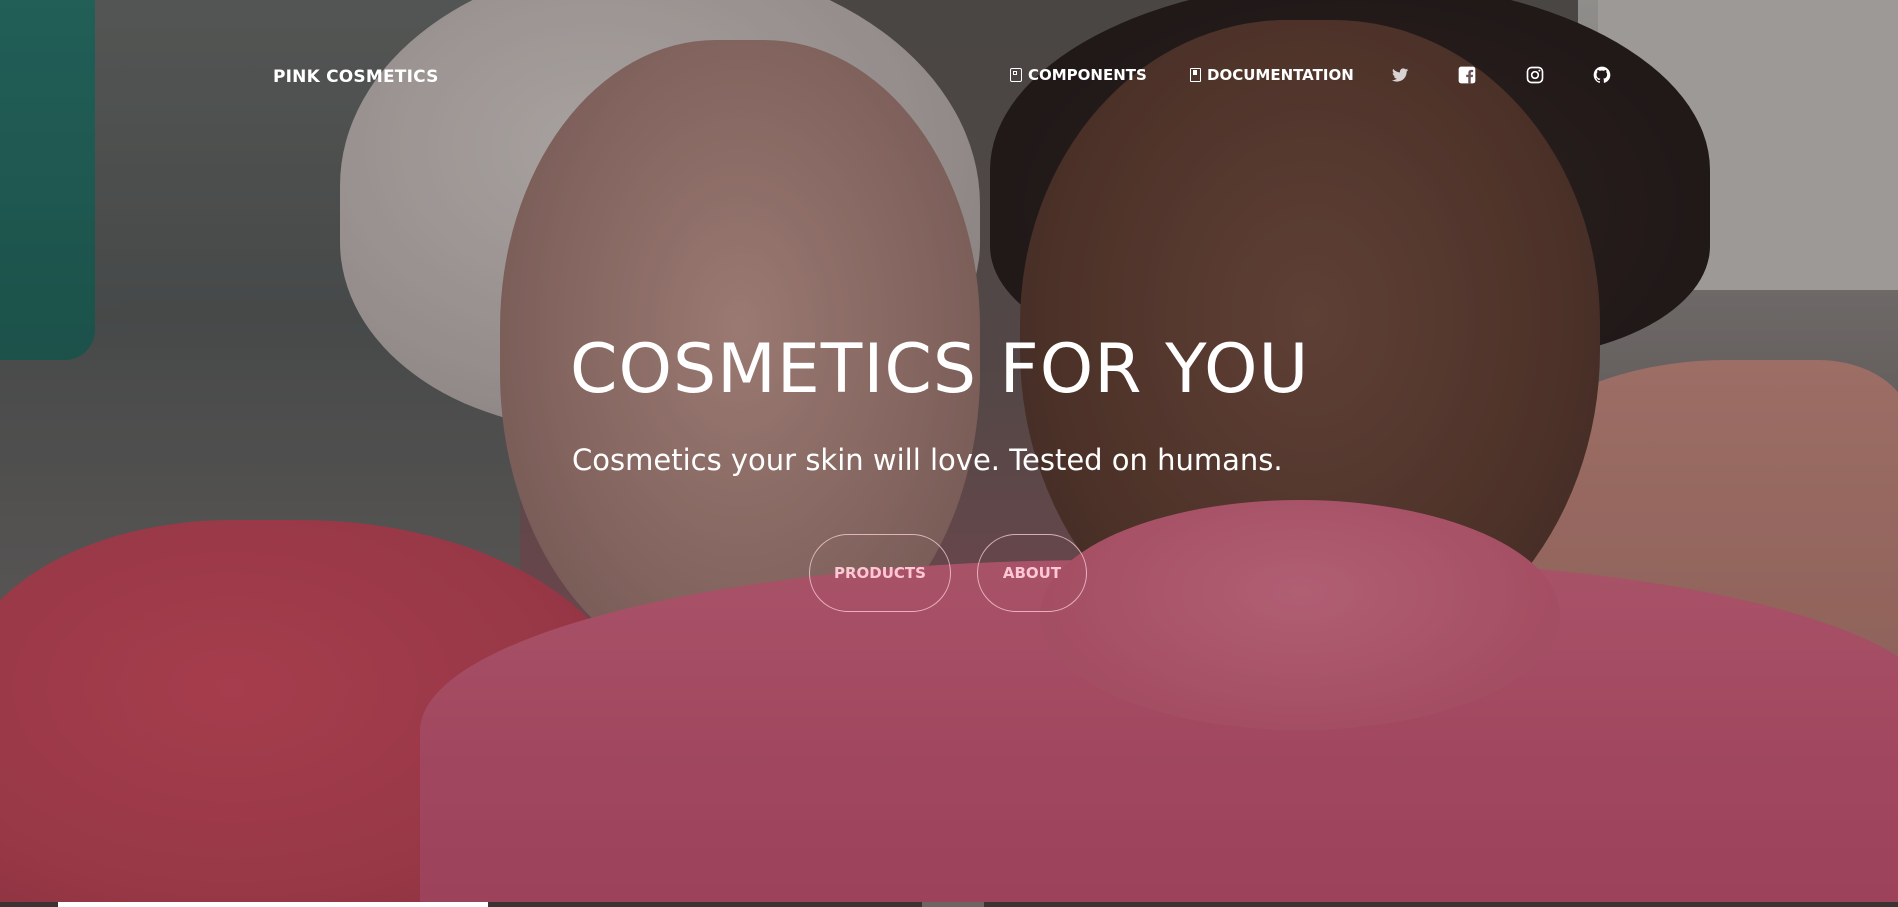  I want to click on nav-components-link: COMPONENTS, so click(1078, 75).